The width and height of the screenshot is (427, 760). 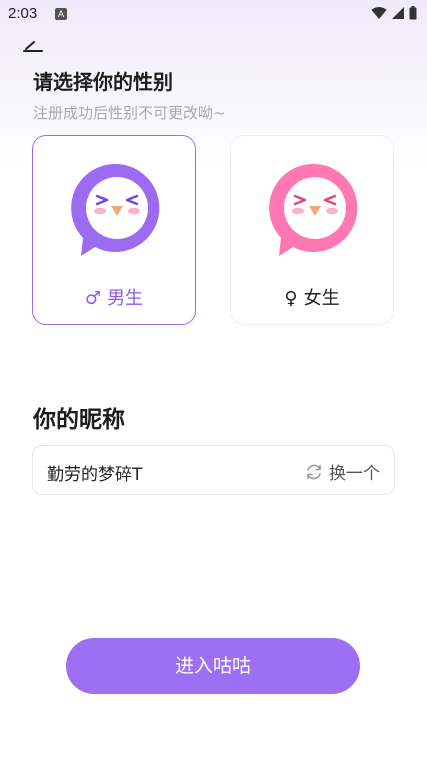 I want to click on signal-icon, so click(x=398, y=13).